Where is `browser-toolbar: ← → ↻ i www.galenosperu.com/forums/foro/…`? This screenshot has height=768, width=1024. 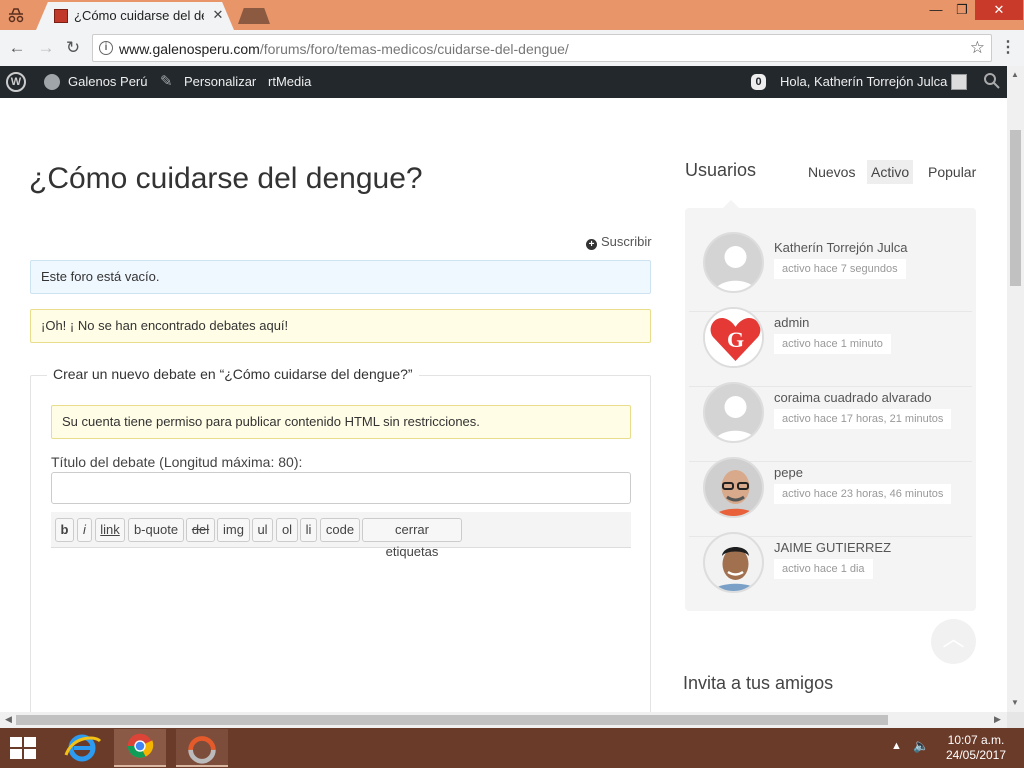
browser-toolbar: ← → ↻ i www.galenosperu.com/forums/foro/… is located at coordinates (512, 48).